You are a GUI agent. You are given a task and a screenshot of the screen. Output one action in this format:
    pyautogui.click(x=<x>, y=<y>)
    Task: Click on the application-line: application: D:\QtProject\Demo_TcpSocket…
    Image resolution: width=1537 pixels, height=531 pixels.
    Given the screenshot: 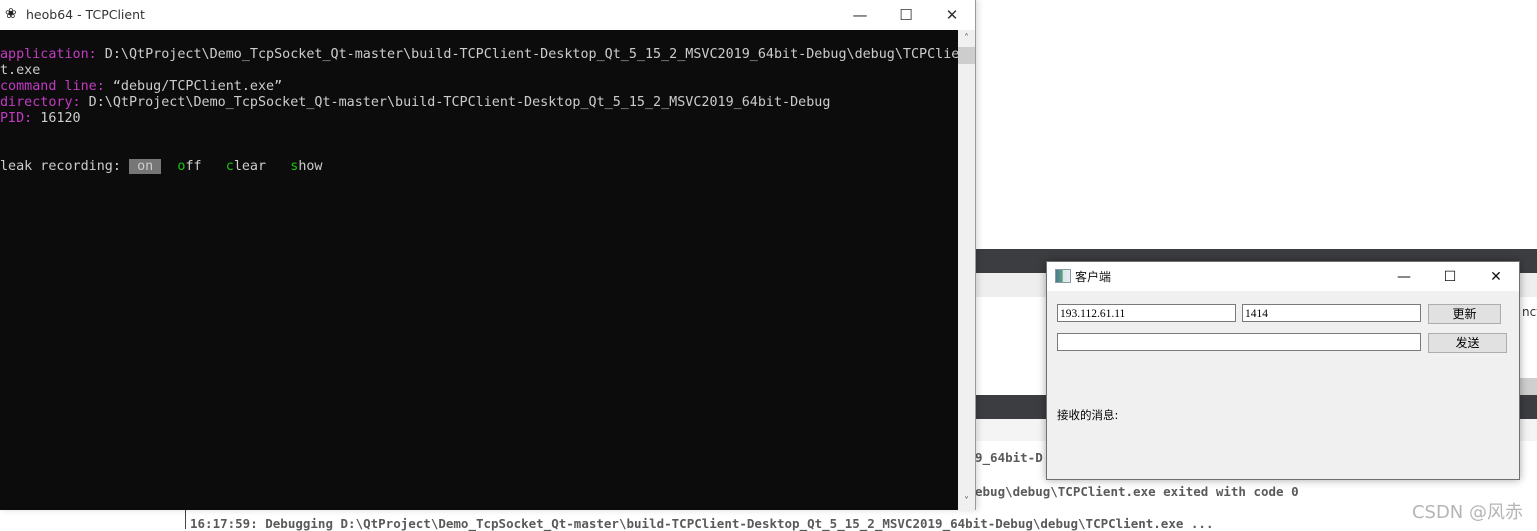 What is the action you would take?
    pyautogui.click(x=479, y=55)
    